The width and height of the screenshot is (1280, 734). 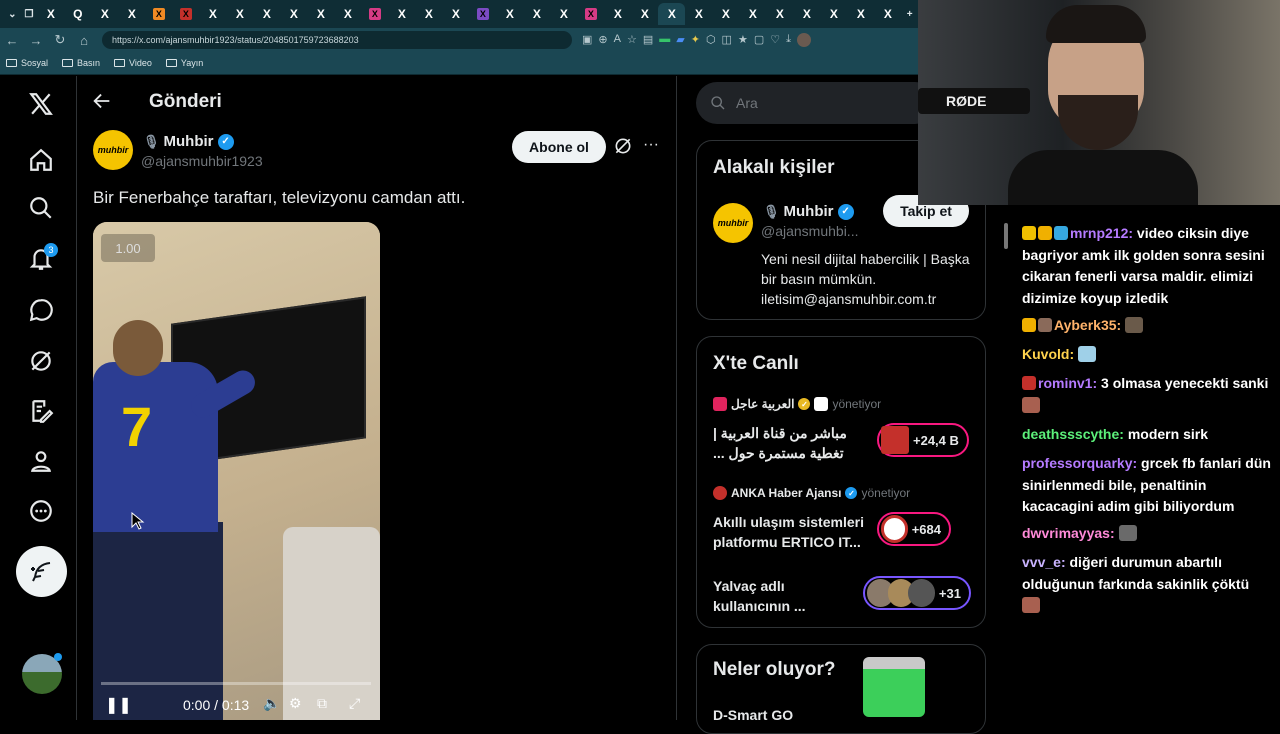 I want to click on chat-username: vvv_e, so click(x=1041, y=562).